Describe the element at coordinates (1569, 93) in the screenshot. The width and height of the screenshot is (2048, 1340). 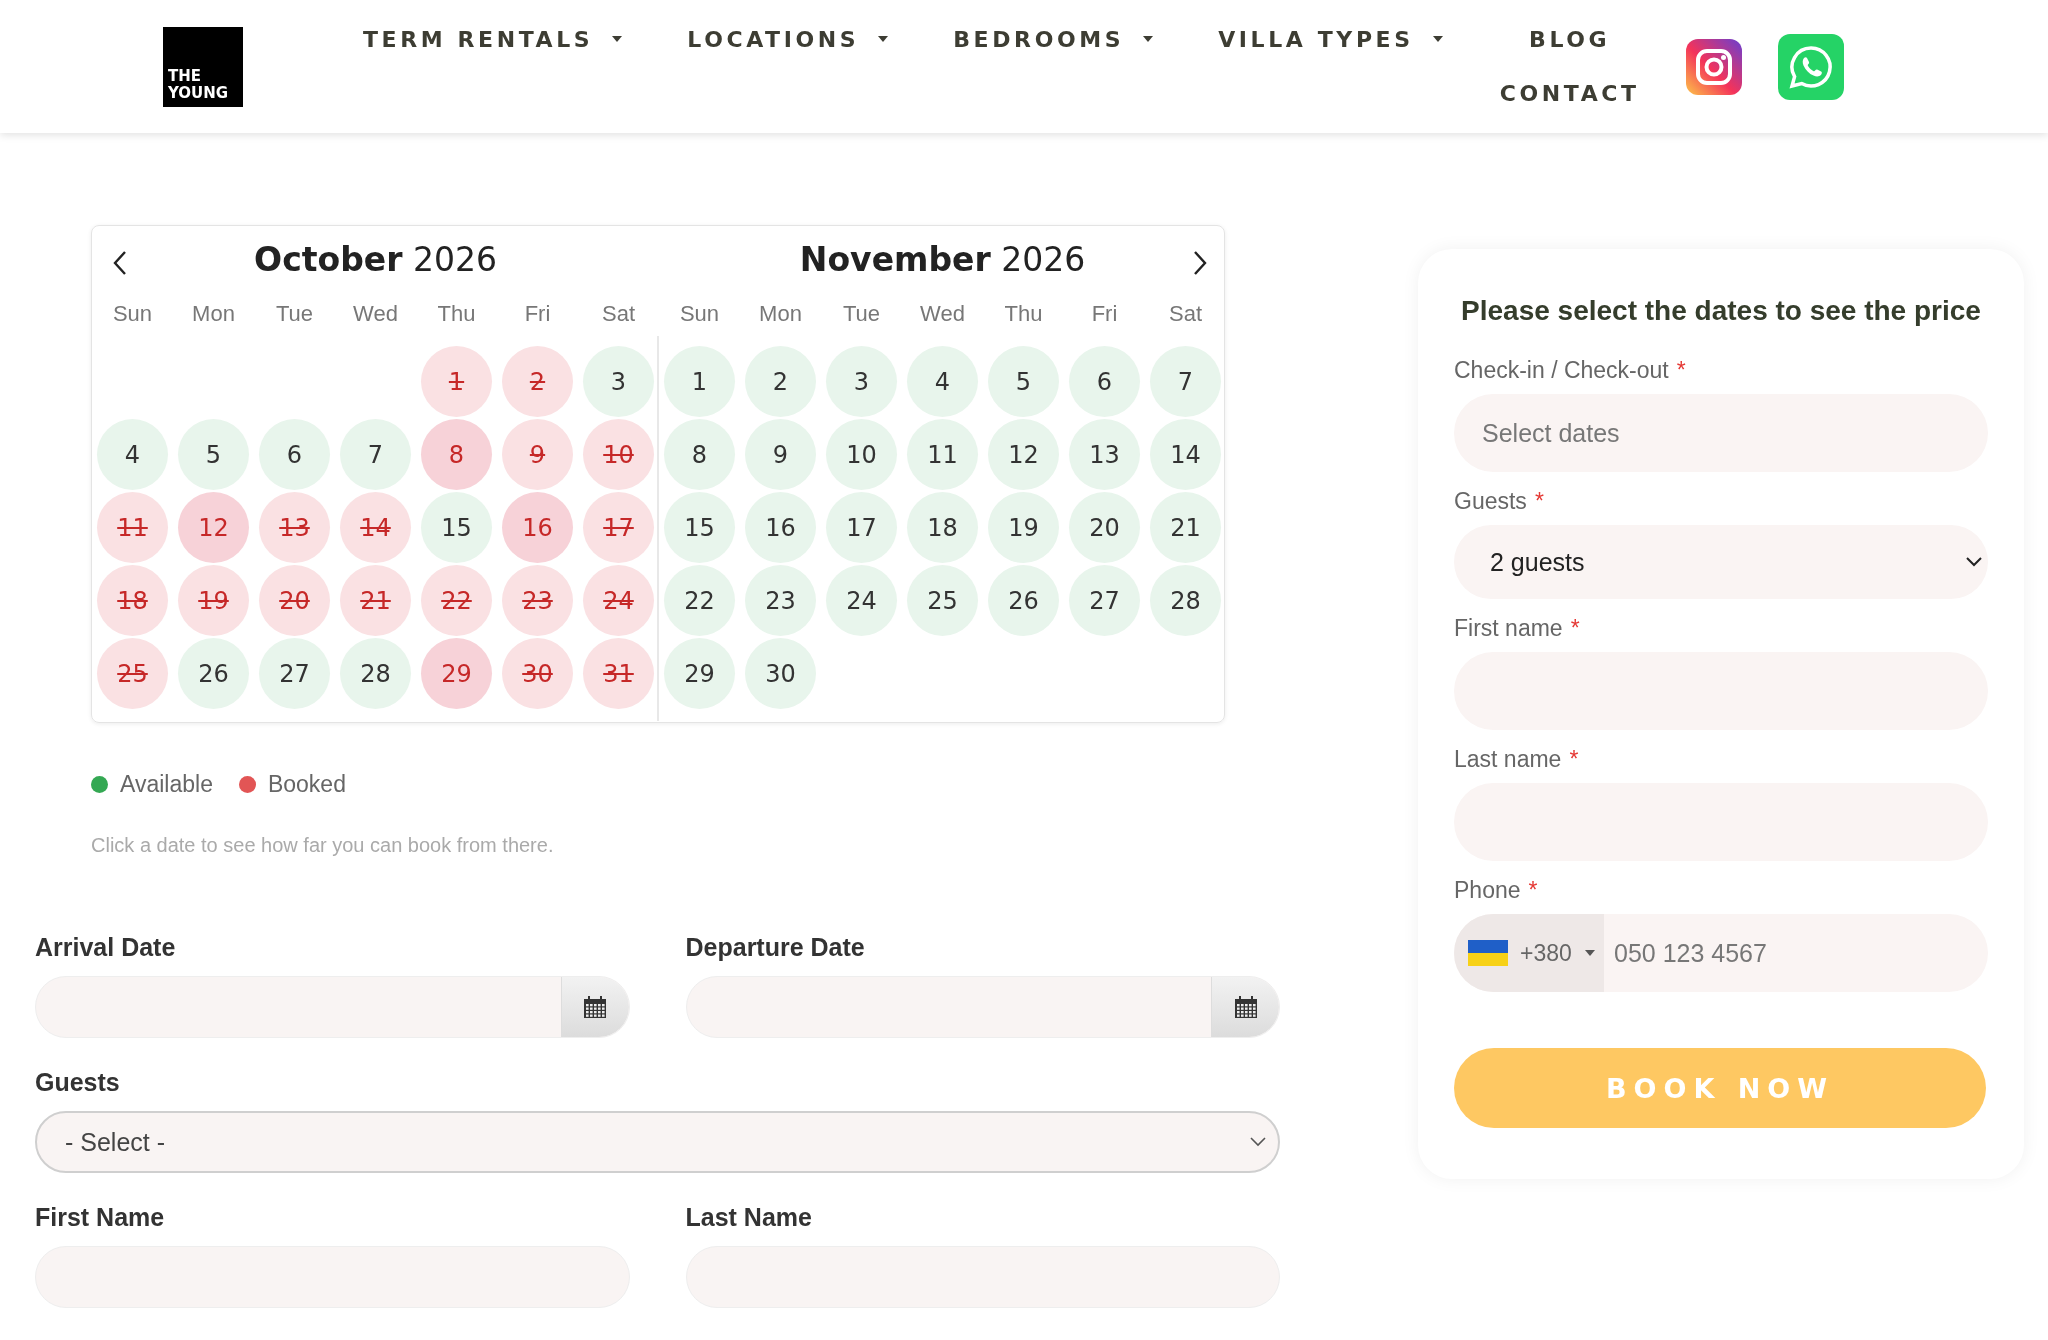
I see `nav-link: CONTACT` at that location.